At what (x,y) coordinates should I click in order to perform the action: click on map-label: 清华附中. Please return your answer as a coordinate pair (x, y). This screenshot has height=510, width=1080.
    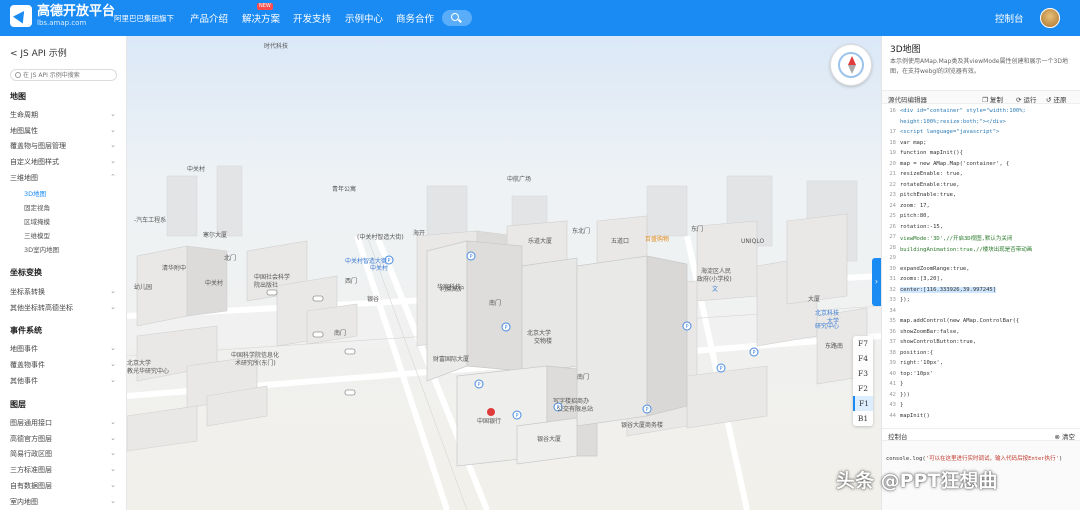
    Looking at the image, I should click on (174, 267).